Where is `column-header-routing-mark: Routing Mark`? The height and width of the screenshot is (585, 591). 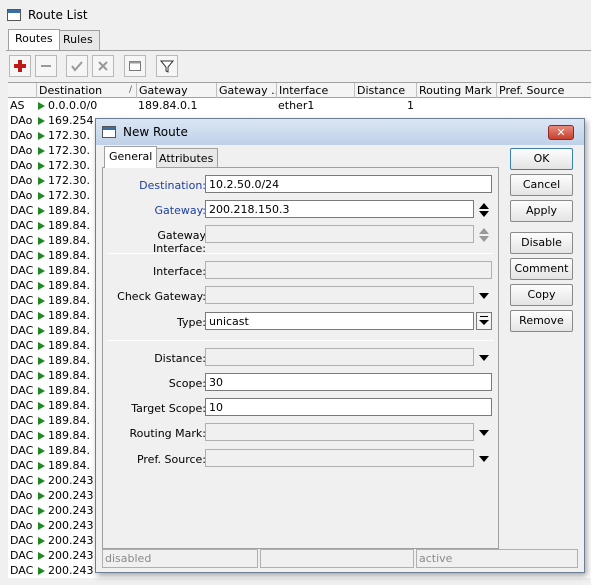
column-header-routing-mark: Routing Mark is located at coordinates (456, 90).